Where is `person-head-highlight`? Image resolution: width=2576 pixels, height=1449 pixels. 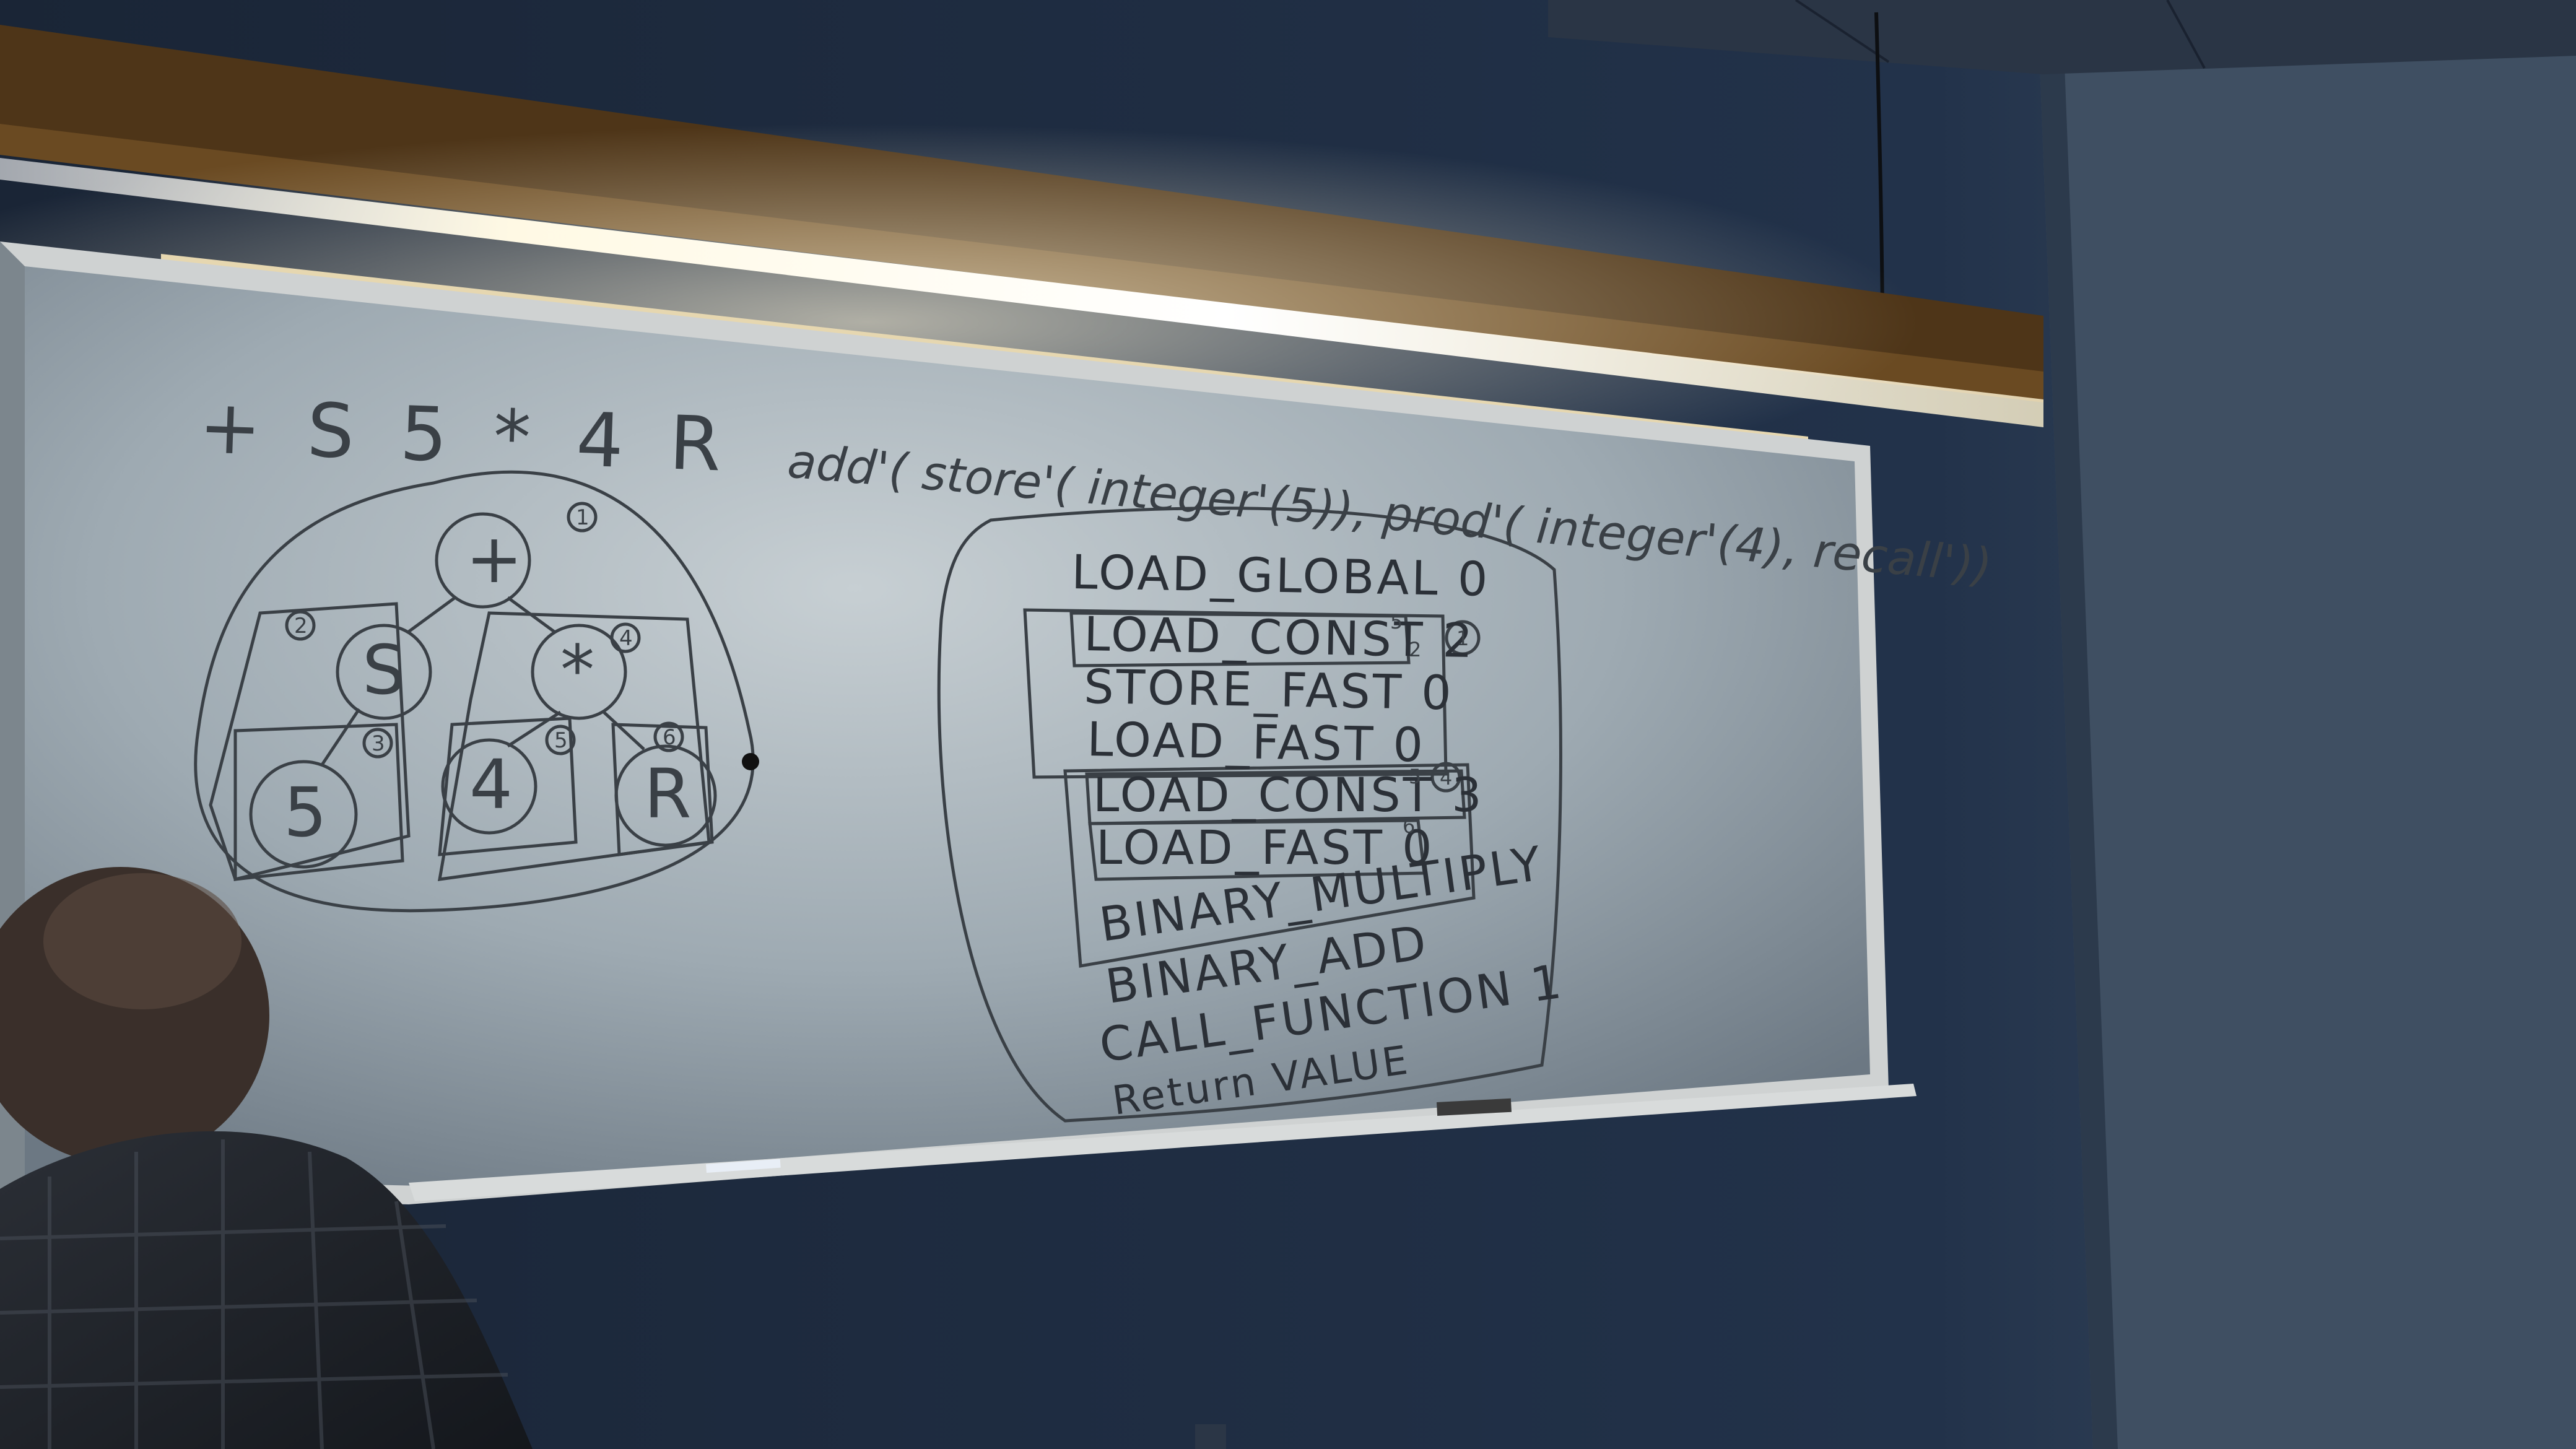
person-head-highlight is located at coordinates (142, 941).